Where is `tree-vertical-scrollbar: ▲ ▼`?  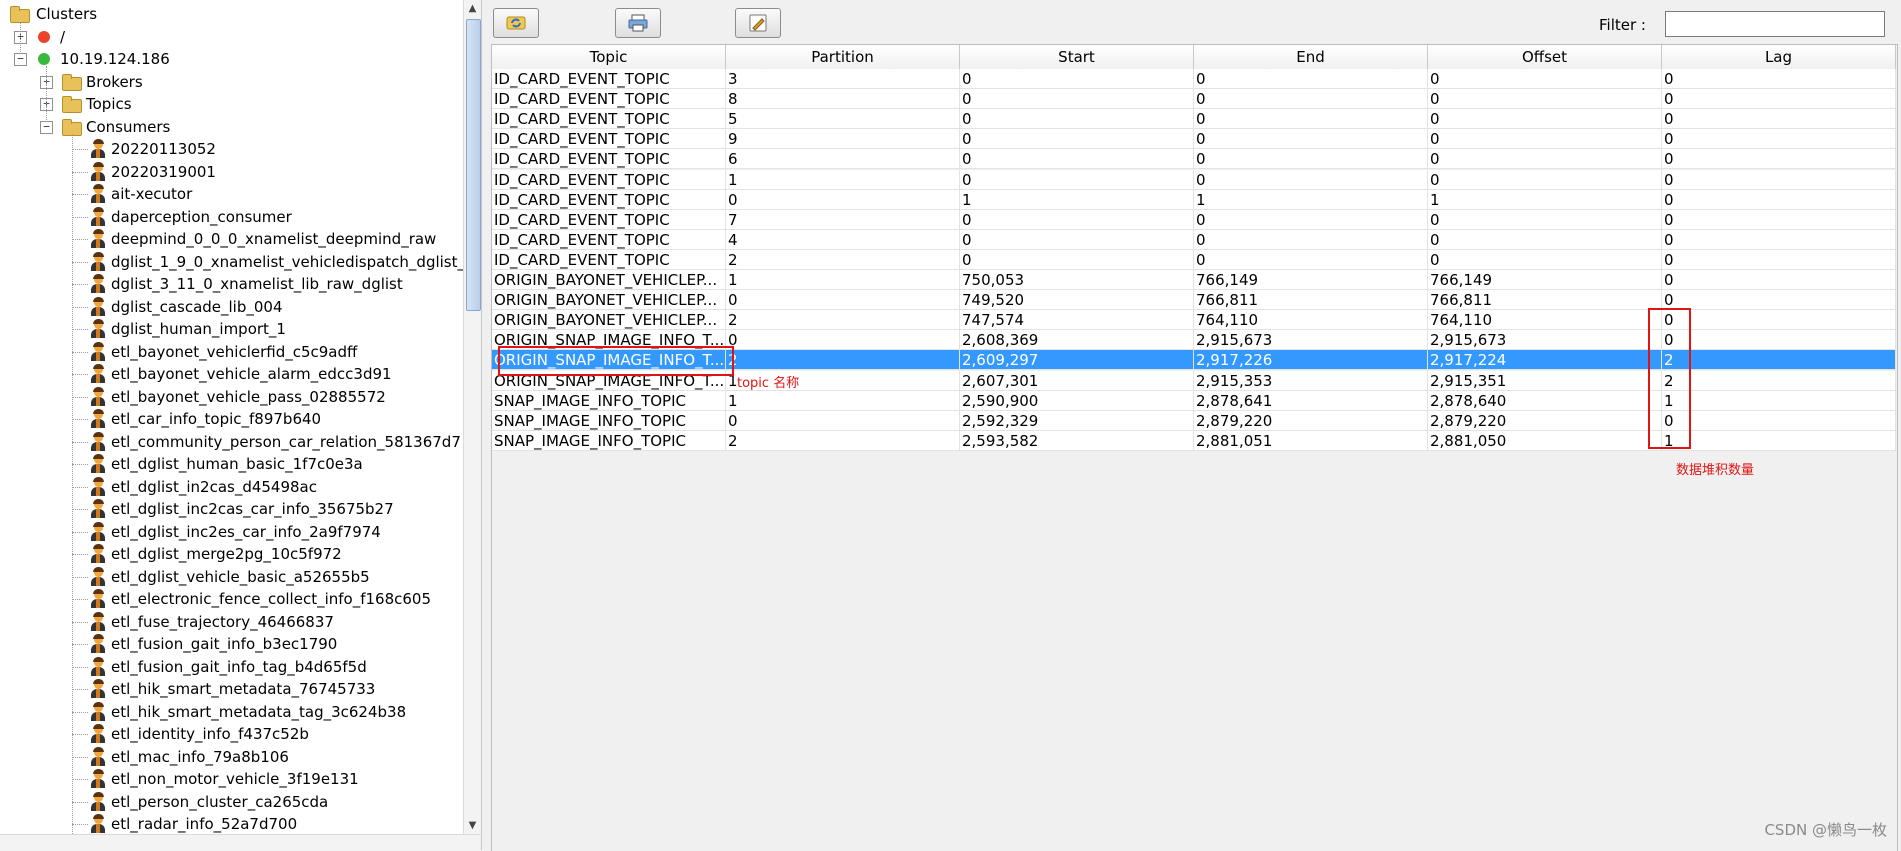
tree-vertical-scrollbar: ▲ ▼ is located at coordinates (472, 417).